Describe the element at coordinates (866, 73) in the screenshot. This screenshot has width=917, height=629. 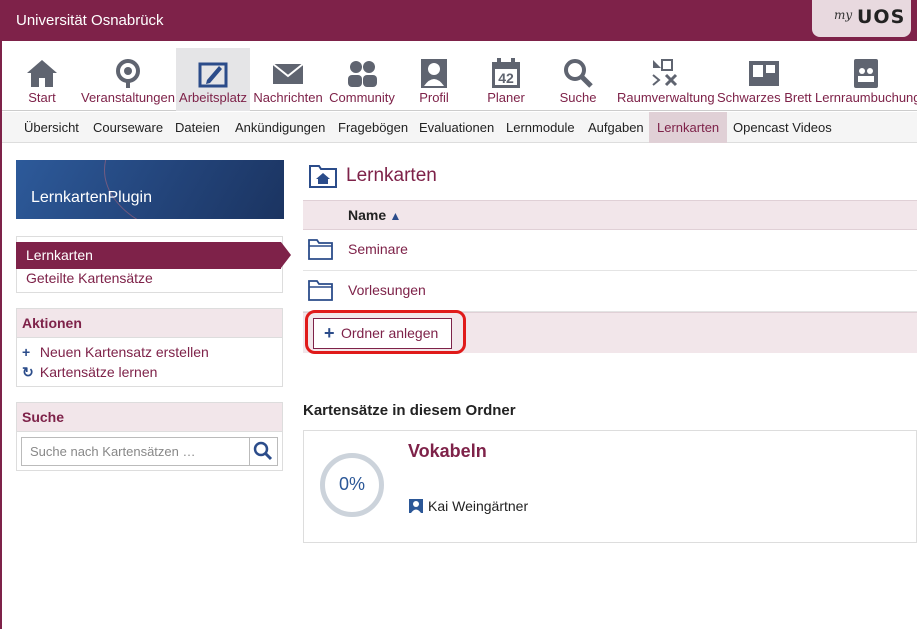
I see `booking-icon` at that location.